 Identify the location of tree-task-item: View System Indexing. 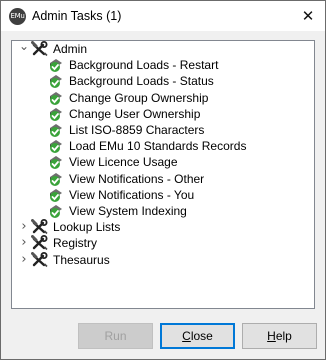
(116, 211).